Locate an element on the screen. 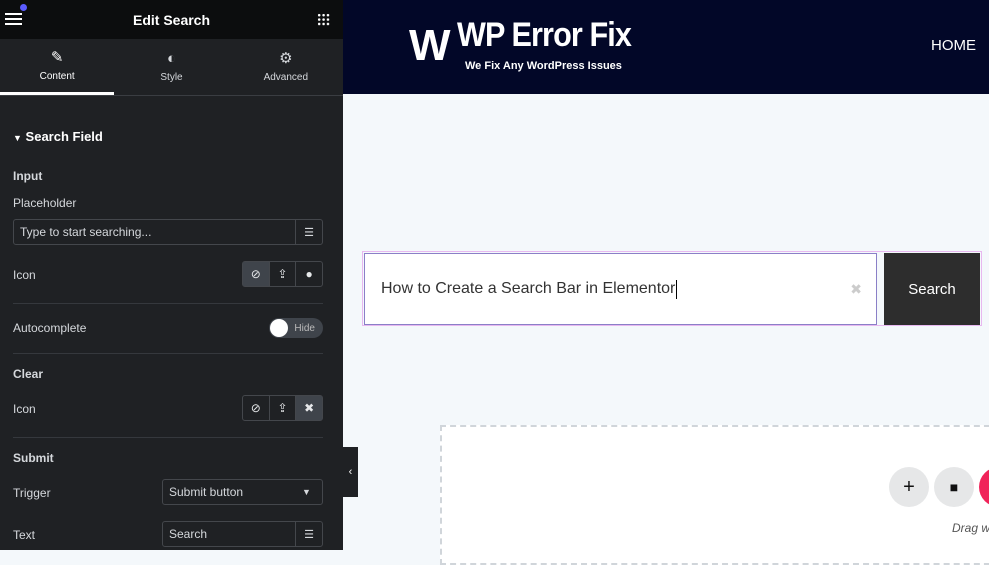  placeholder-input: Type to start searching... ☰ is located at coordinates (168, 232).